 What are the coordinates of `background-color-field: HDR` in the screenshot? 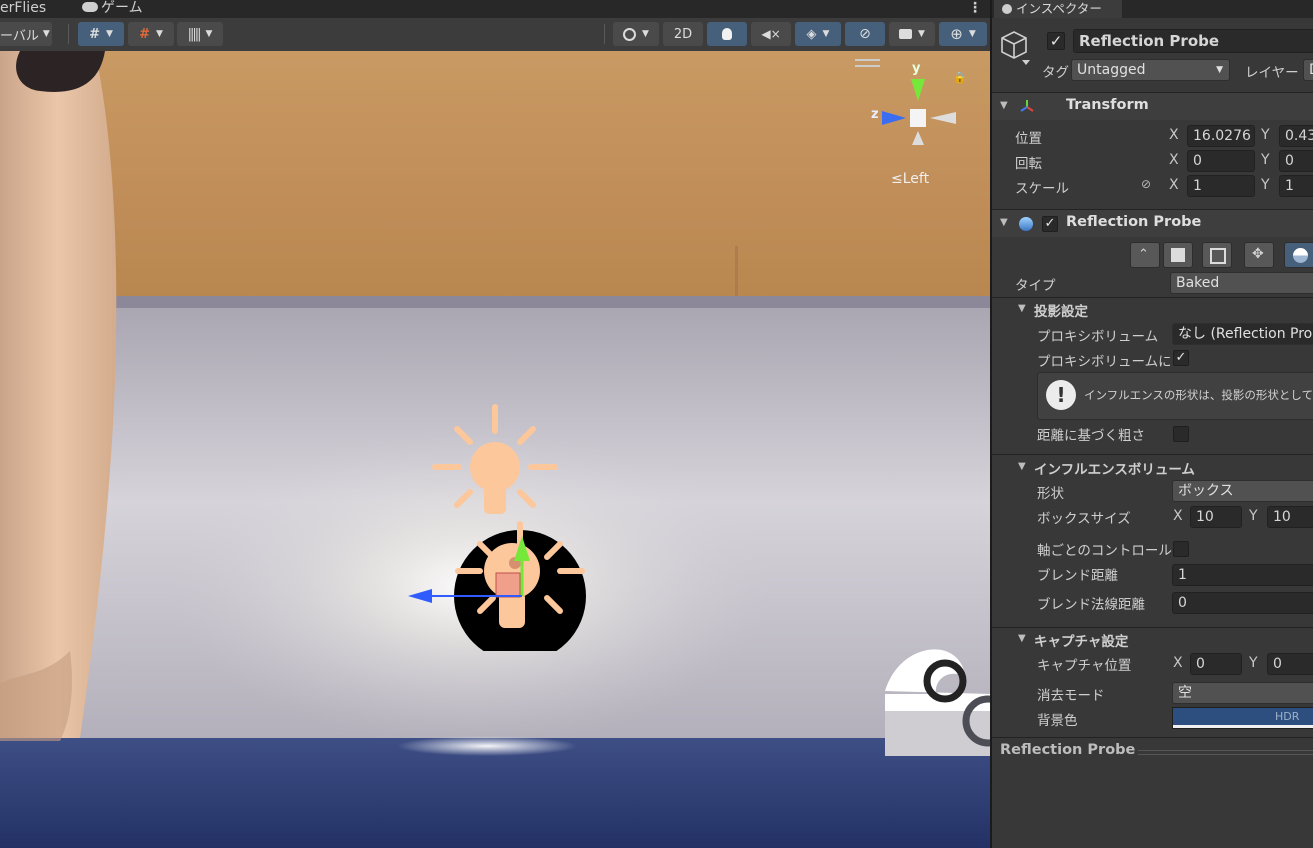 It's located at (1242, 718).